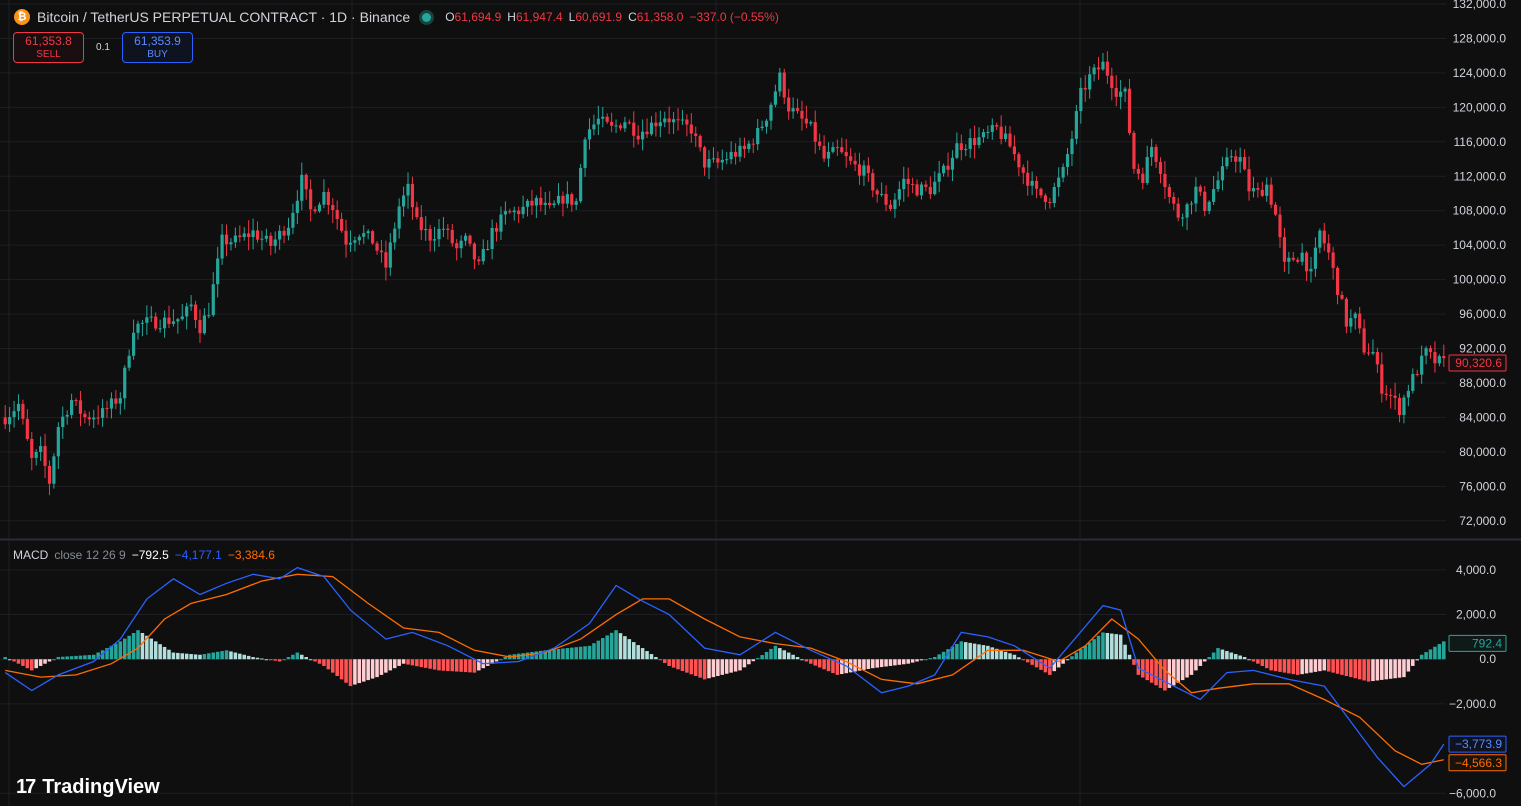 The image size is (1521, 806). I want to click on macd-tick-label: −6,000.0, so click(1472, 793).